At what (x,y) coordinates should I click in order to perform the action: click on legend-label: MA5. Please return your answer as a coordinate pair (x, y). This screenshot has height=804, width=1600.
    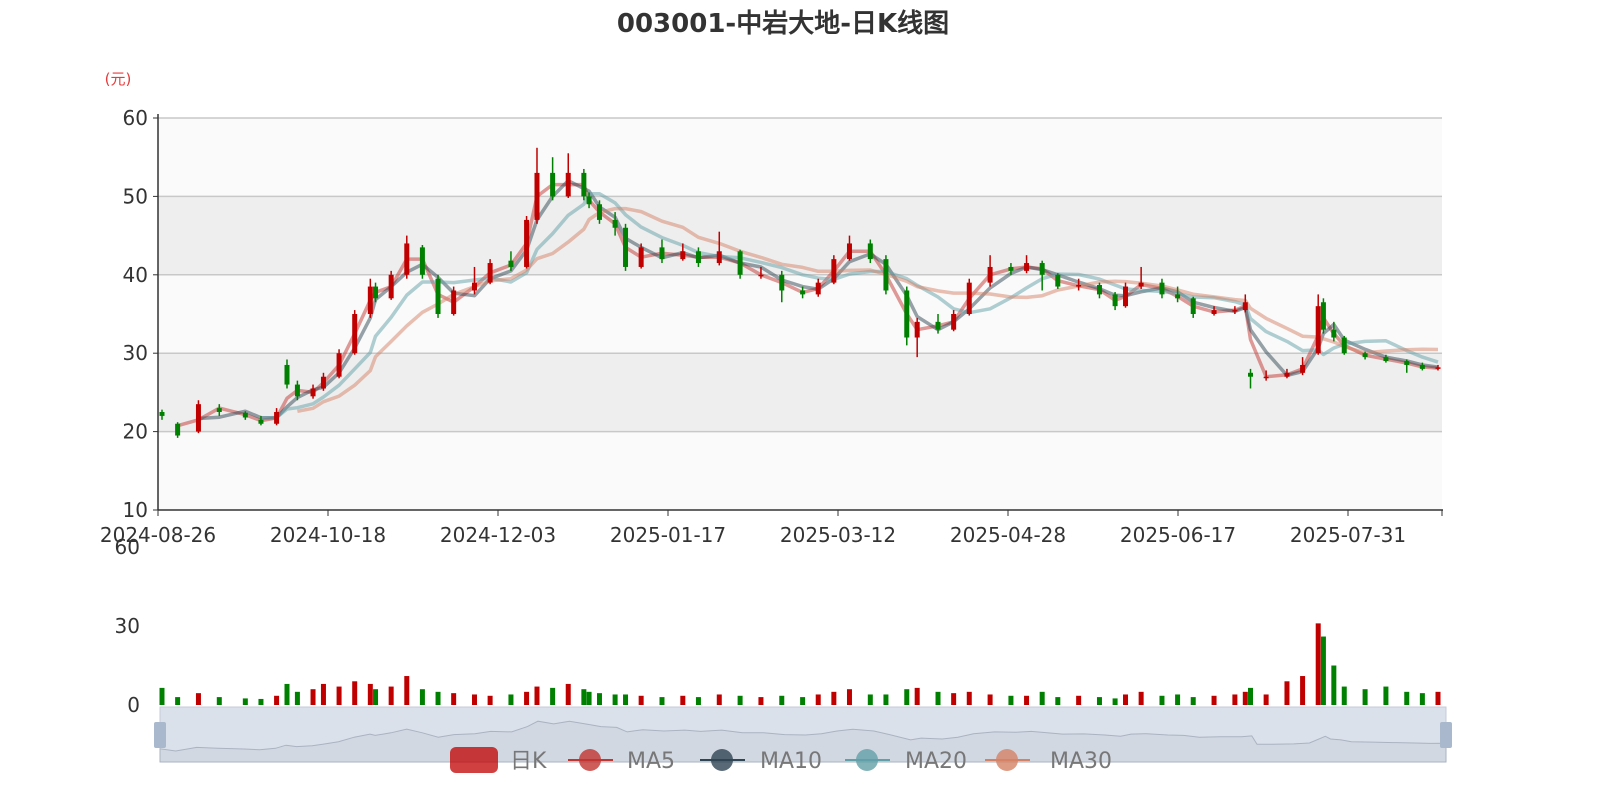
    Looking at the image, I should click on (651, 761).